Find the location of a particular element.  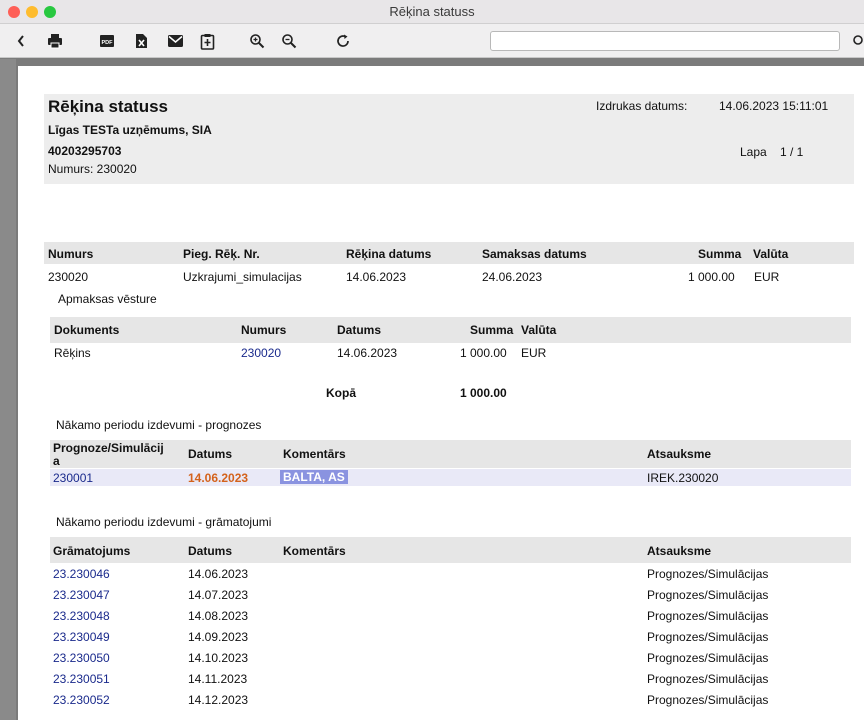

col-document: Dokuments is located at coordinates (87, 330).